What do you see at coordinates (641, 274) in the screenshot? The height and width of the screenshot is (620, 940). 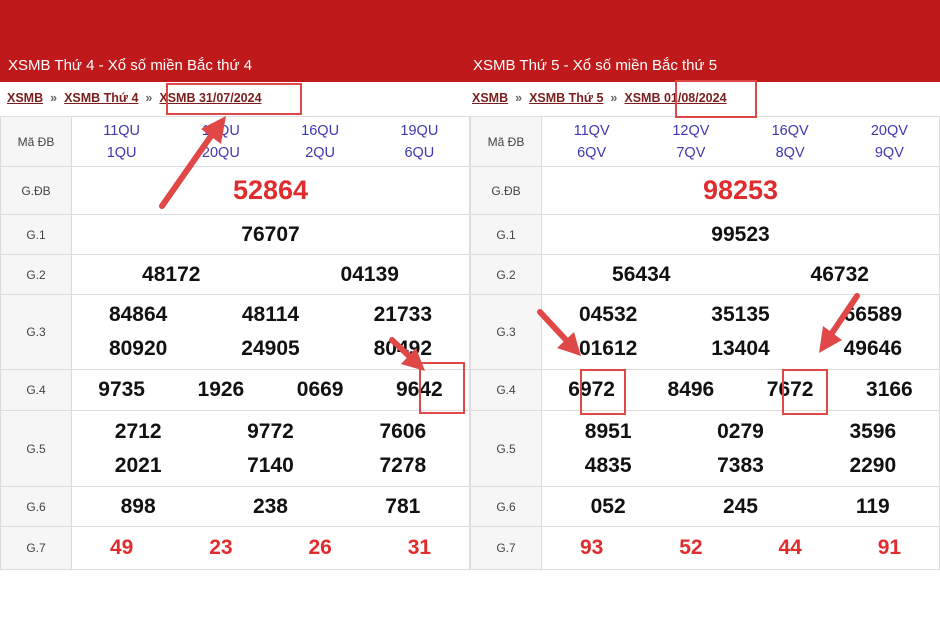 I see `prize-number: 56434` at bounding box center [641, 274].